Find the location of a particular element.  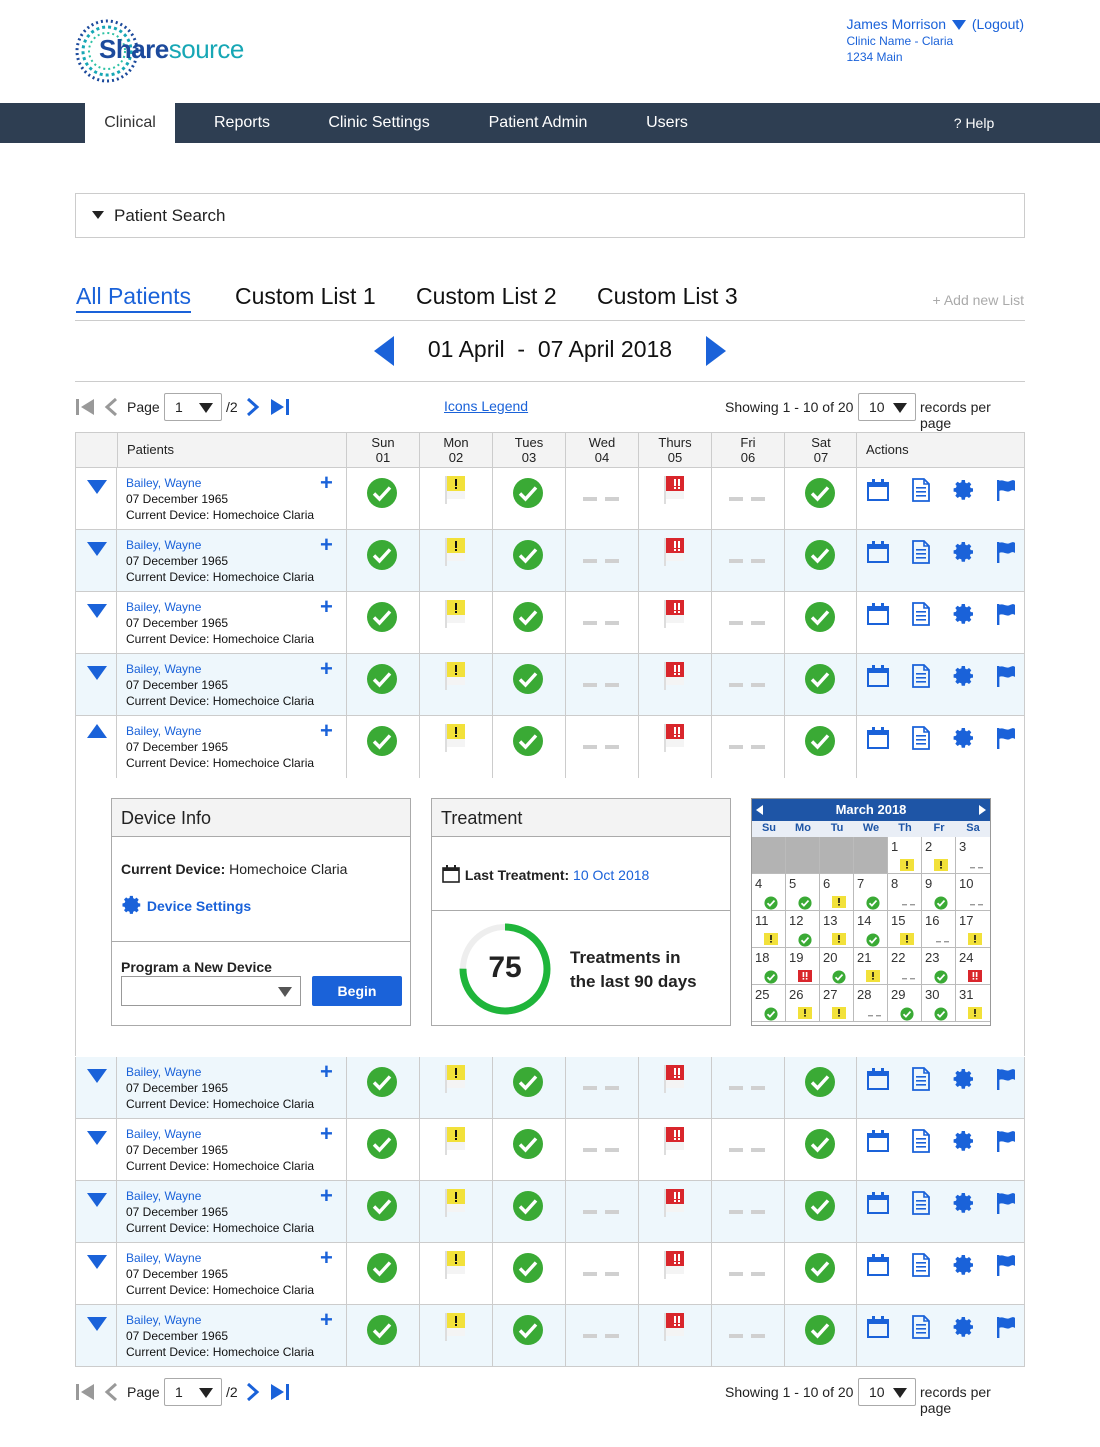

calendar-day-cell: 6 is located at coordinates (837, 892).